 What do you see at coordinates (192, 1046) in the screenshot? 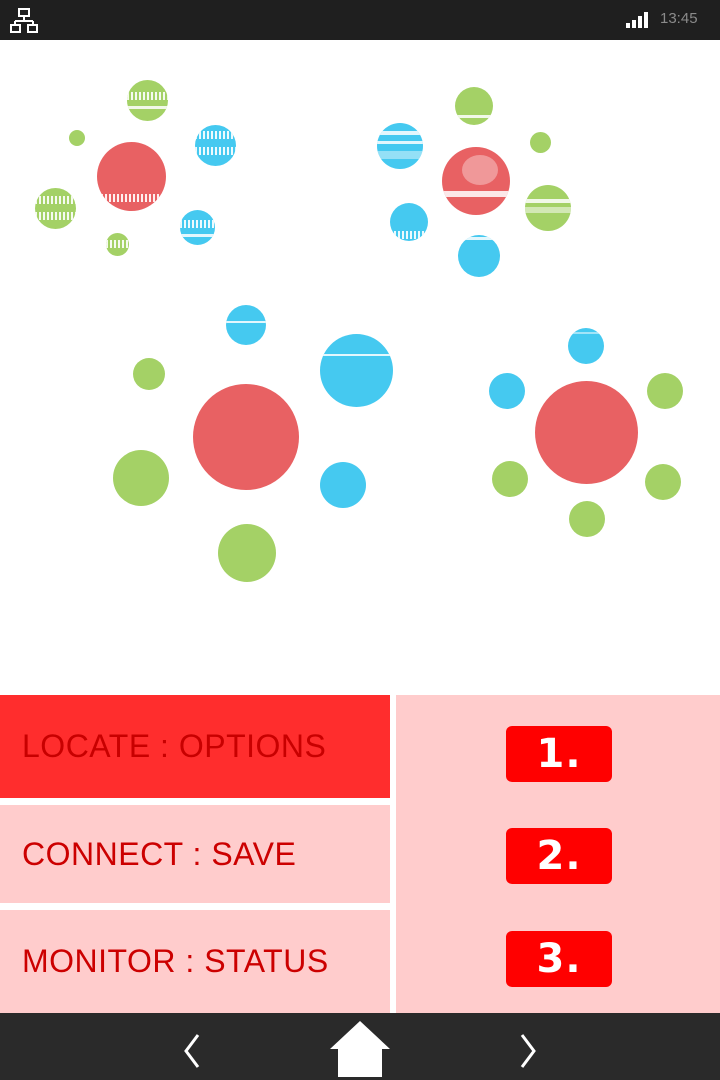
I see `back-chevron-icon` at bounding box center [192, 1046].